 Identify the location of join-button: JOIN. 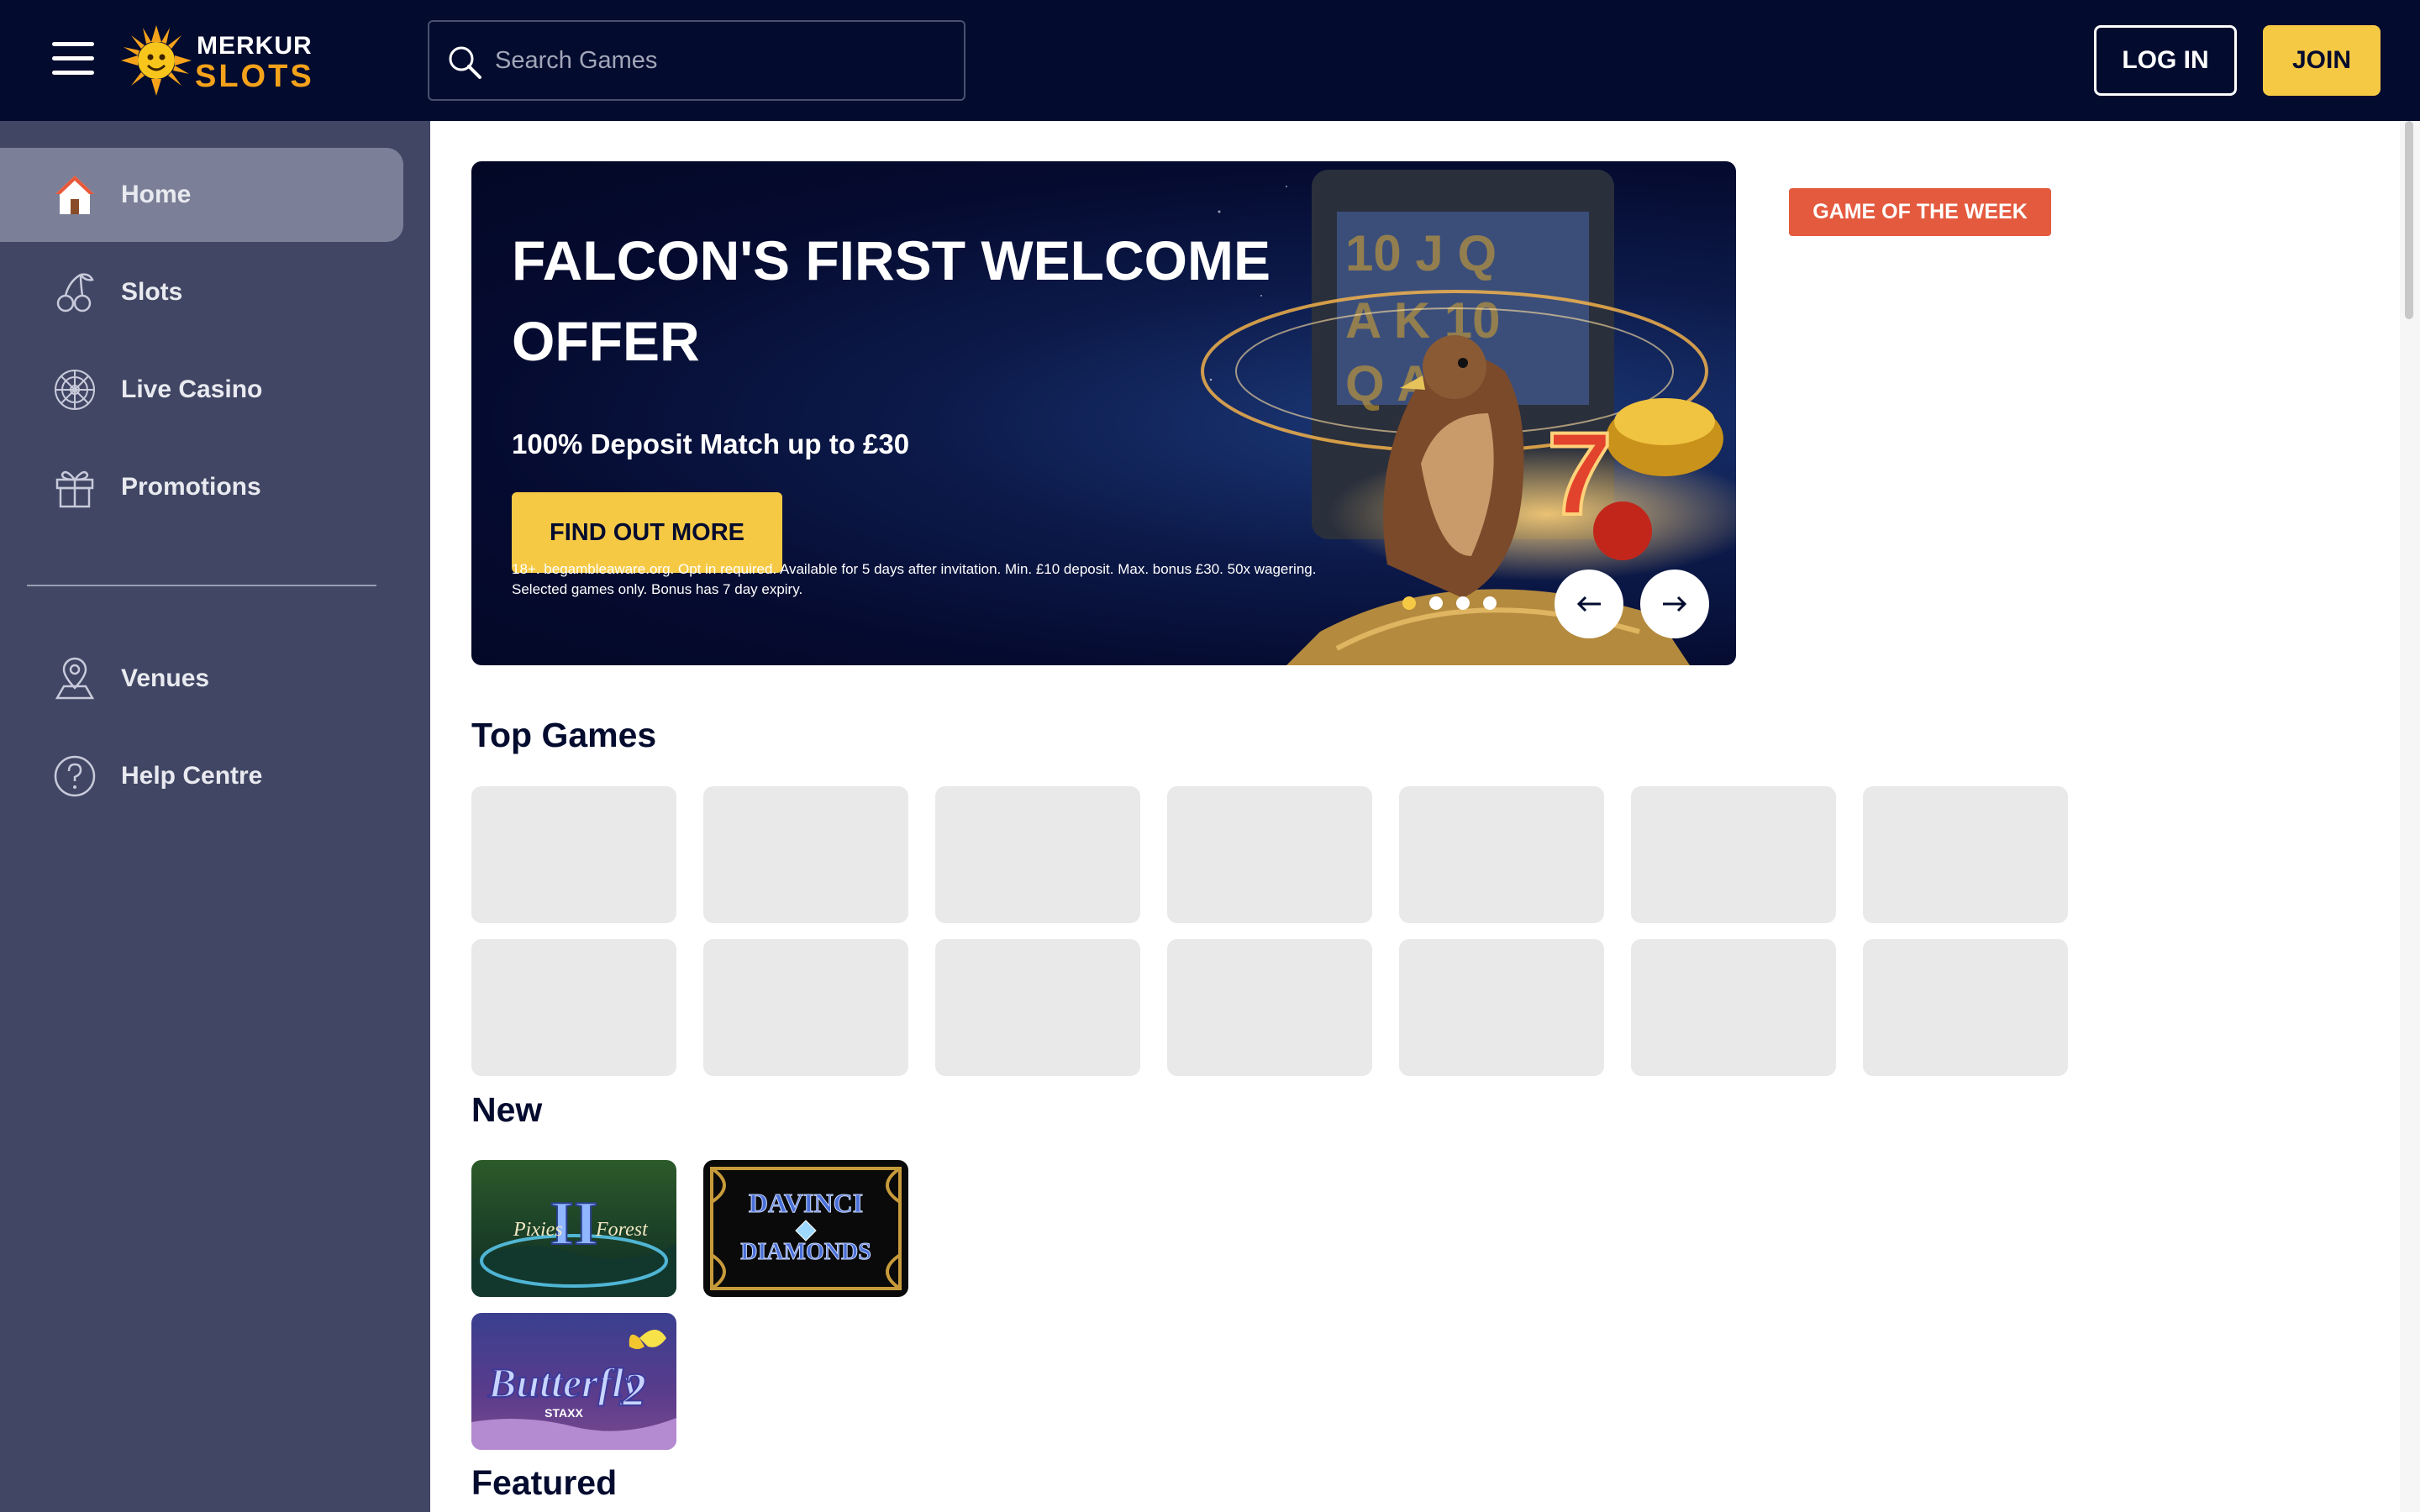
(2322, 60).